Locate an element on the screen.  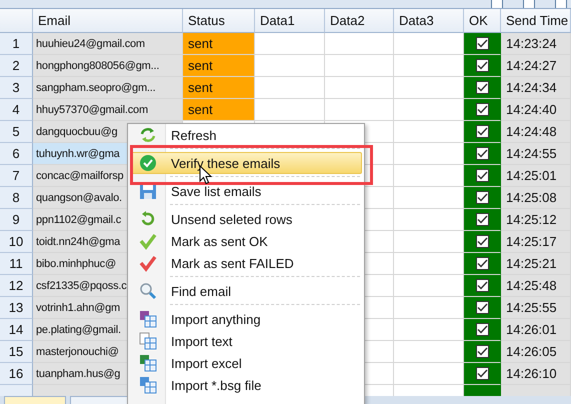
column-header: Data1 is located at coordinates (290, 21).